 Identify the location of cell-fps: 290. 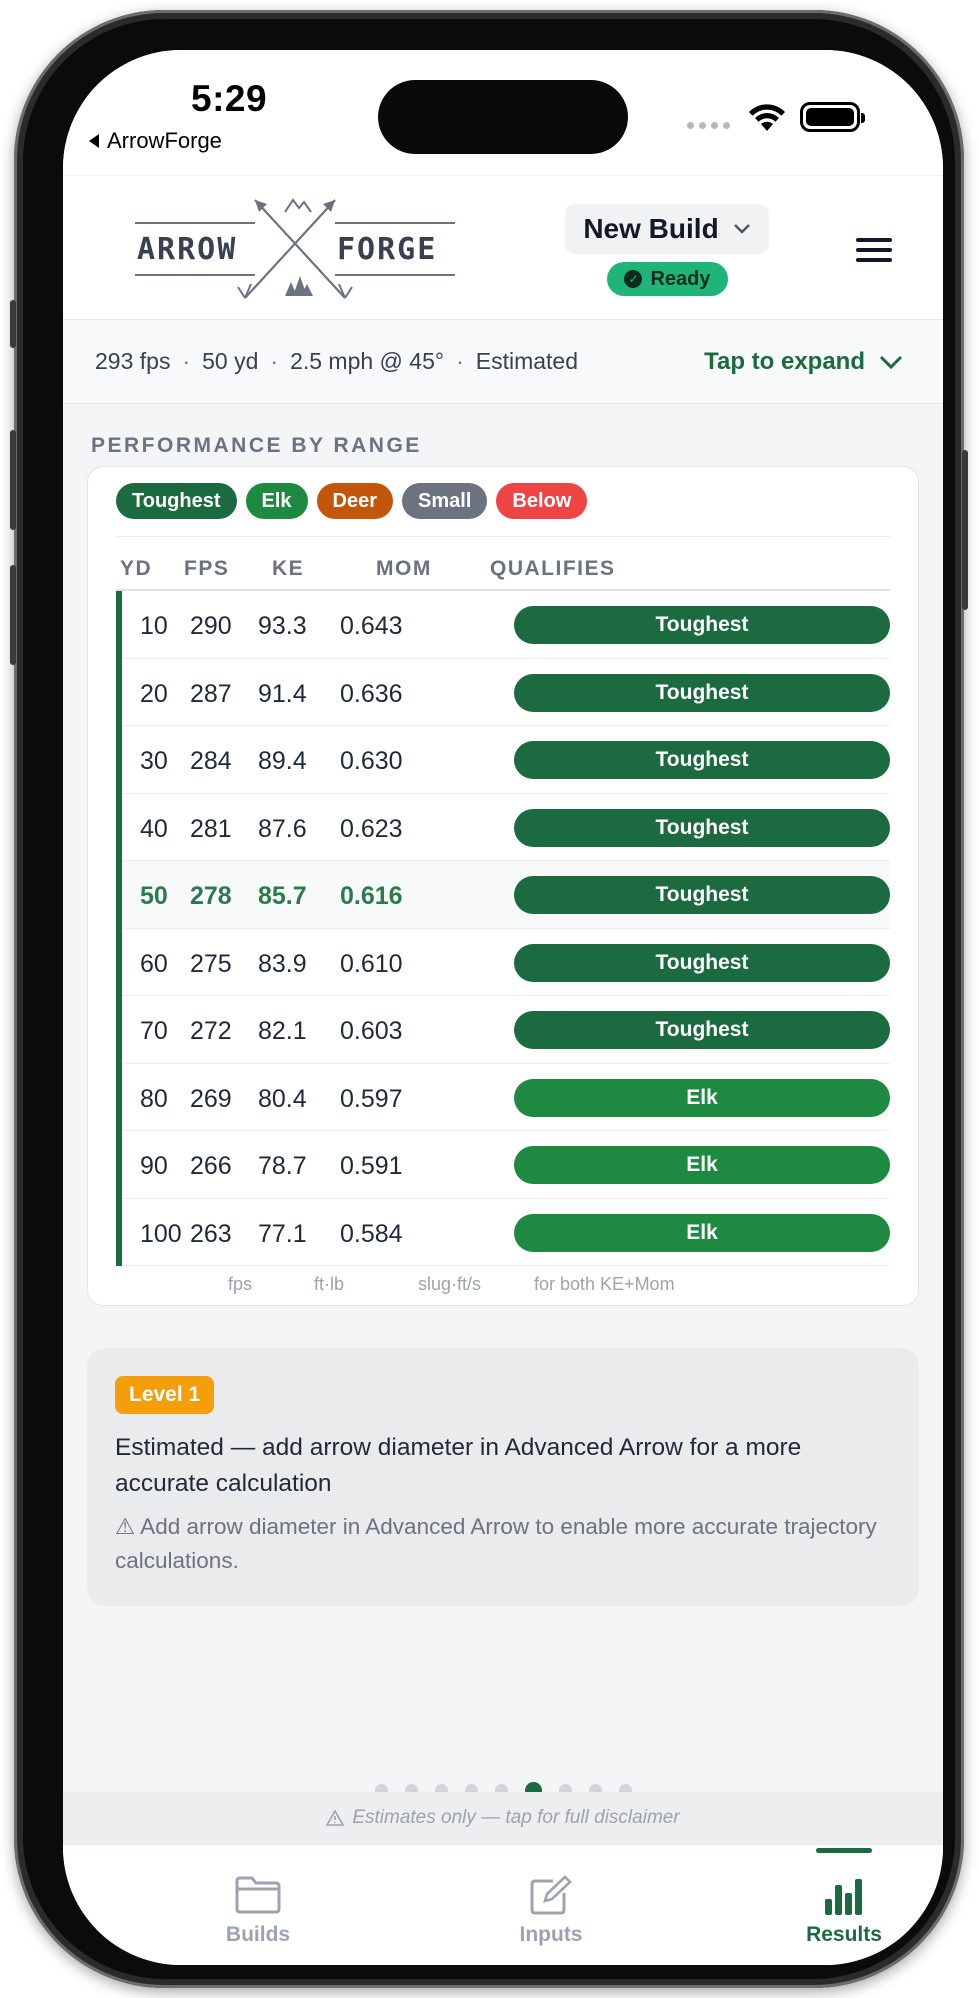
(211, 626).